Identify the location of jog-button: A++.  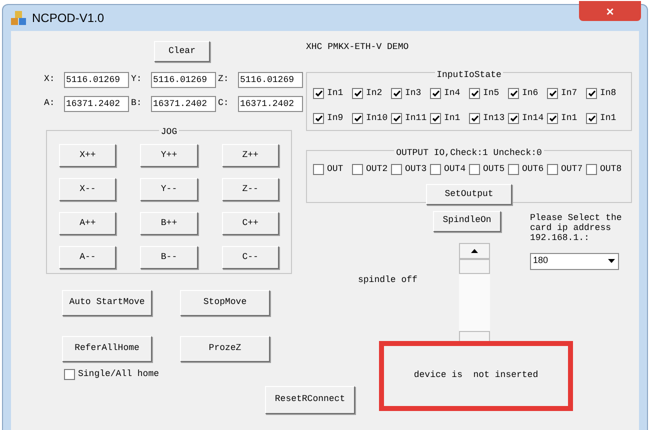
(87, 223).